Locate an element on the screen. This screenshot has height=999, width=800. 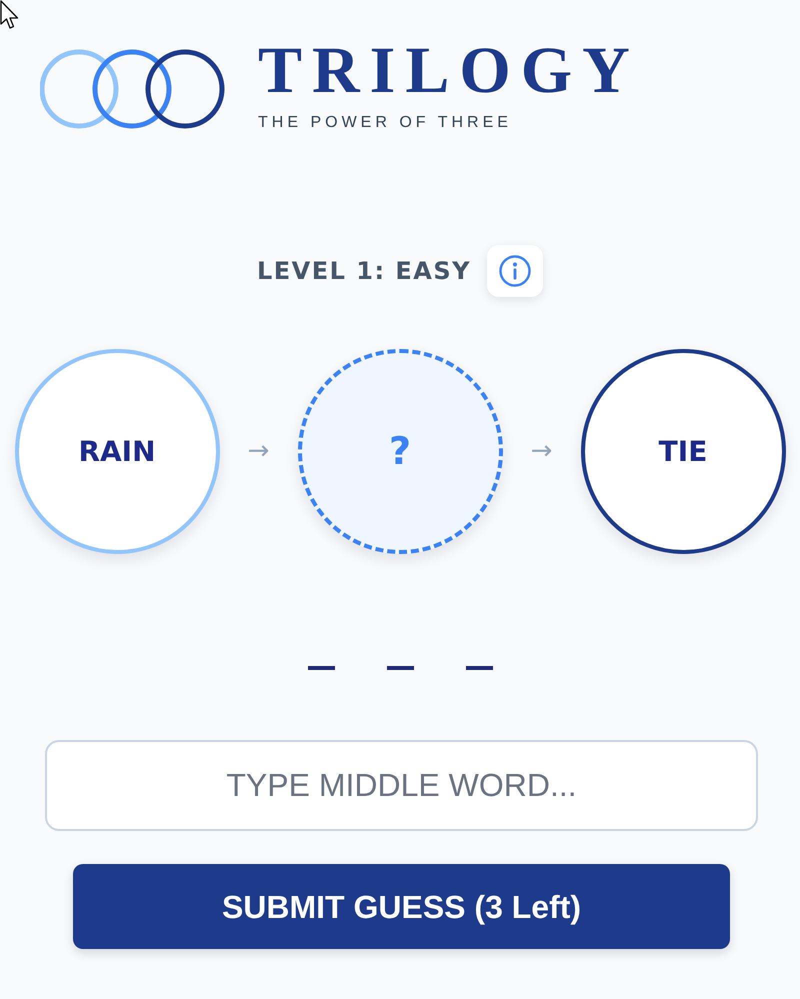
info-icon is located at coordinates (515, 271).